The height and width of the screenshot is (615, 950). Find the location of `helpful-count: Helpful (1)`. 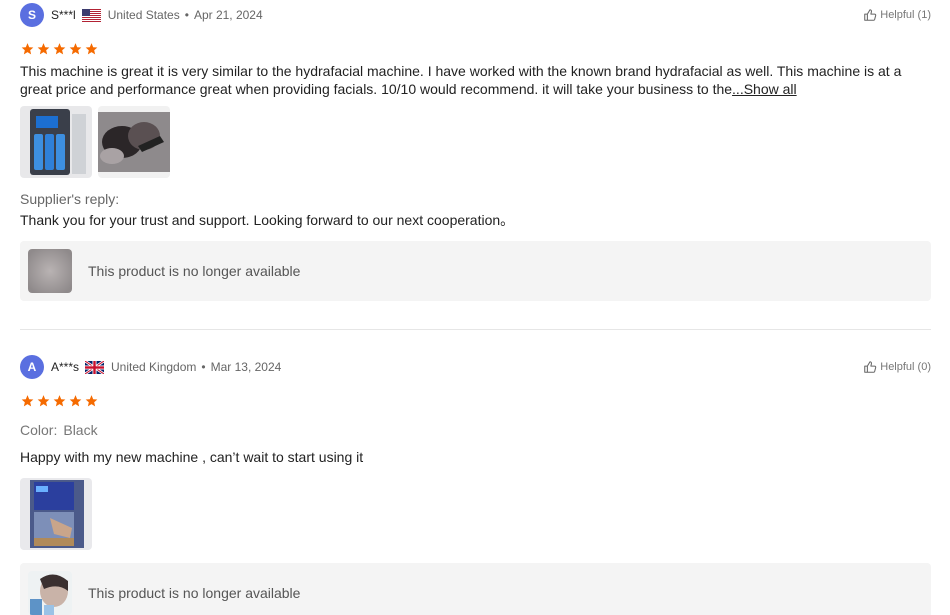

helpful-count: Helpful (1) is located at coordinates (905, 15).